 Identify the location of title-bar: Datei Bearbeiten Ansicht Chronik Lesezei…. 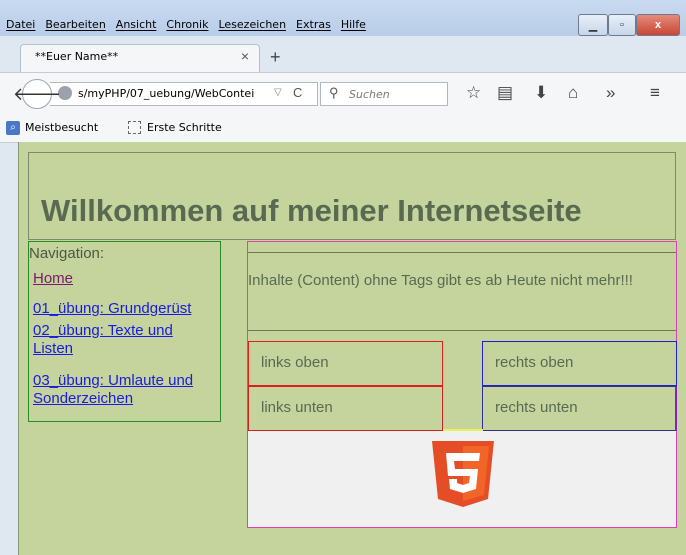
(343, 18).